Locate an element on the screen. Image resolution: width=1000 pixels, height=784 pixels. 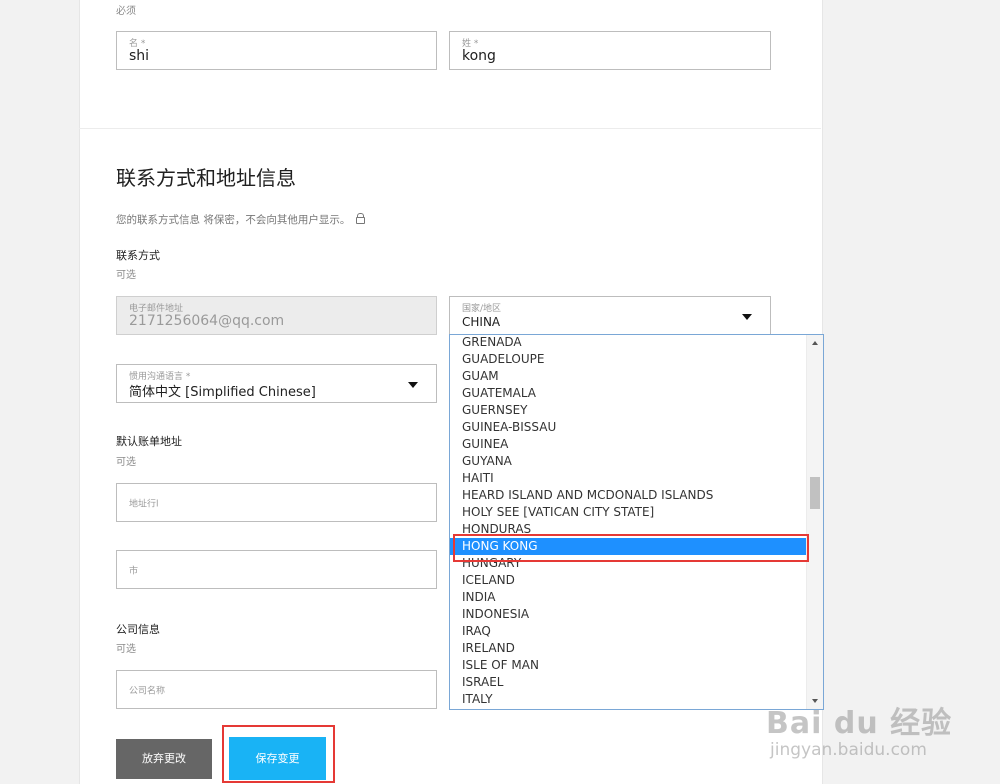
company-name-input: 公司名称 is located at coordinates (276, 689).